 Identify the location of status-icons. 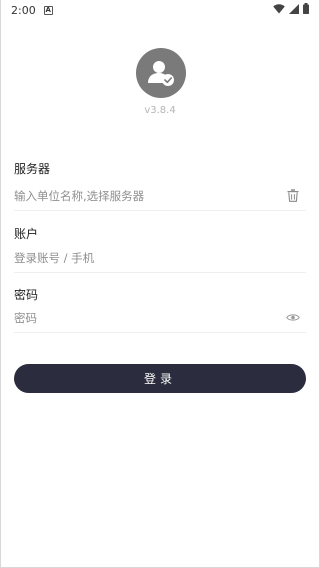
(291, 10).